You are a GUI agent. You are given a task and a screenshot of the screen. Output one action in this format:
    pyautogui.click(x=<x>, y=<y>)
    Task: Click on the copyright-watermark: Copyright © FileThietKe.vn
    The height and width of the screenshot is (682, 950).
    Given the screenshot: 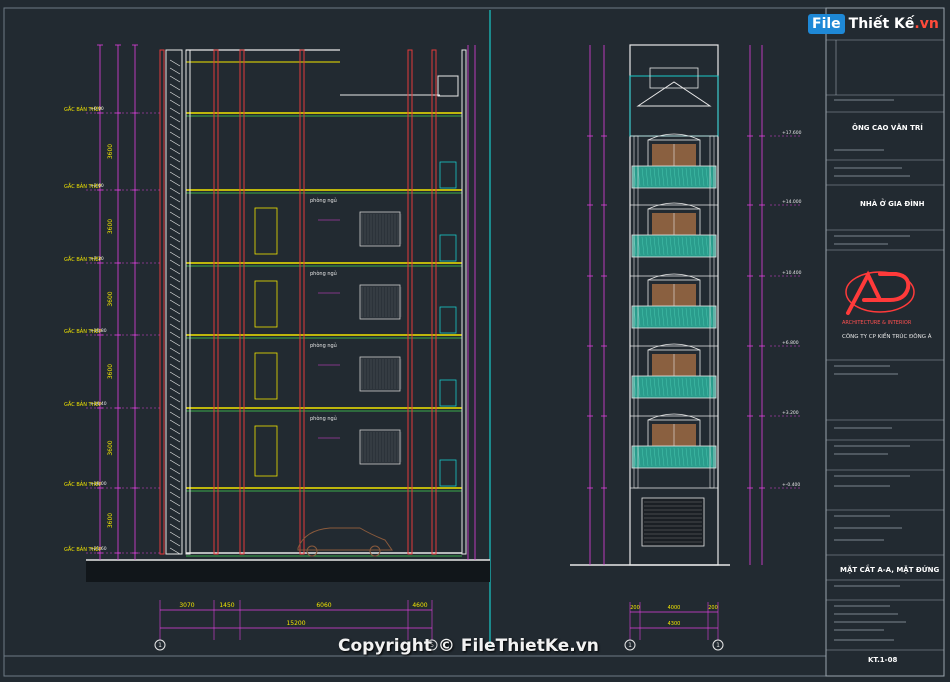 What is the action you would take?
    pyautogui.click(x=468, y=646)
    